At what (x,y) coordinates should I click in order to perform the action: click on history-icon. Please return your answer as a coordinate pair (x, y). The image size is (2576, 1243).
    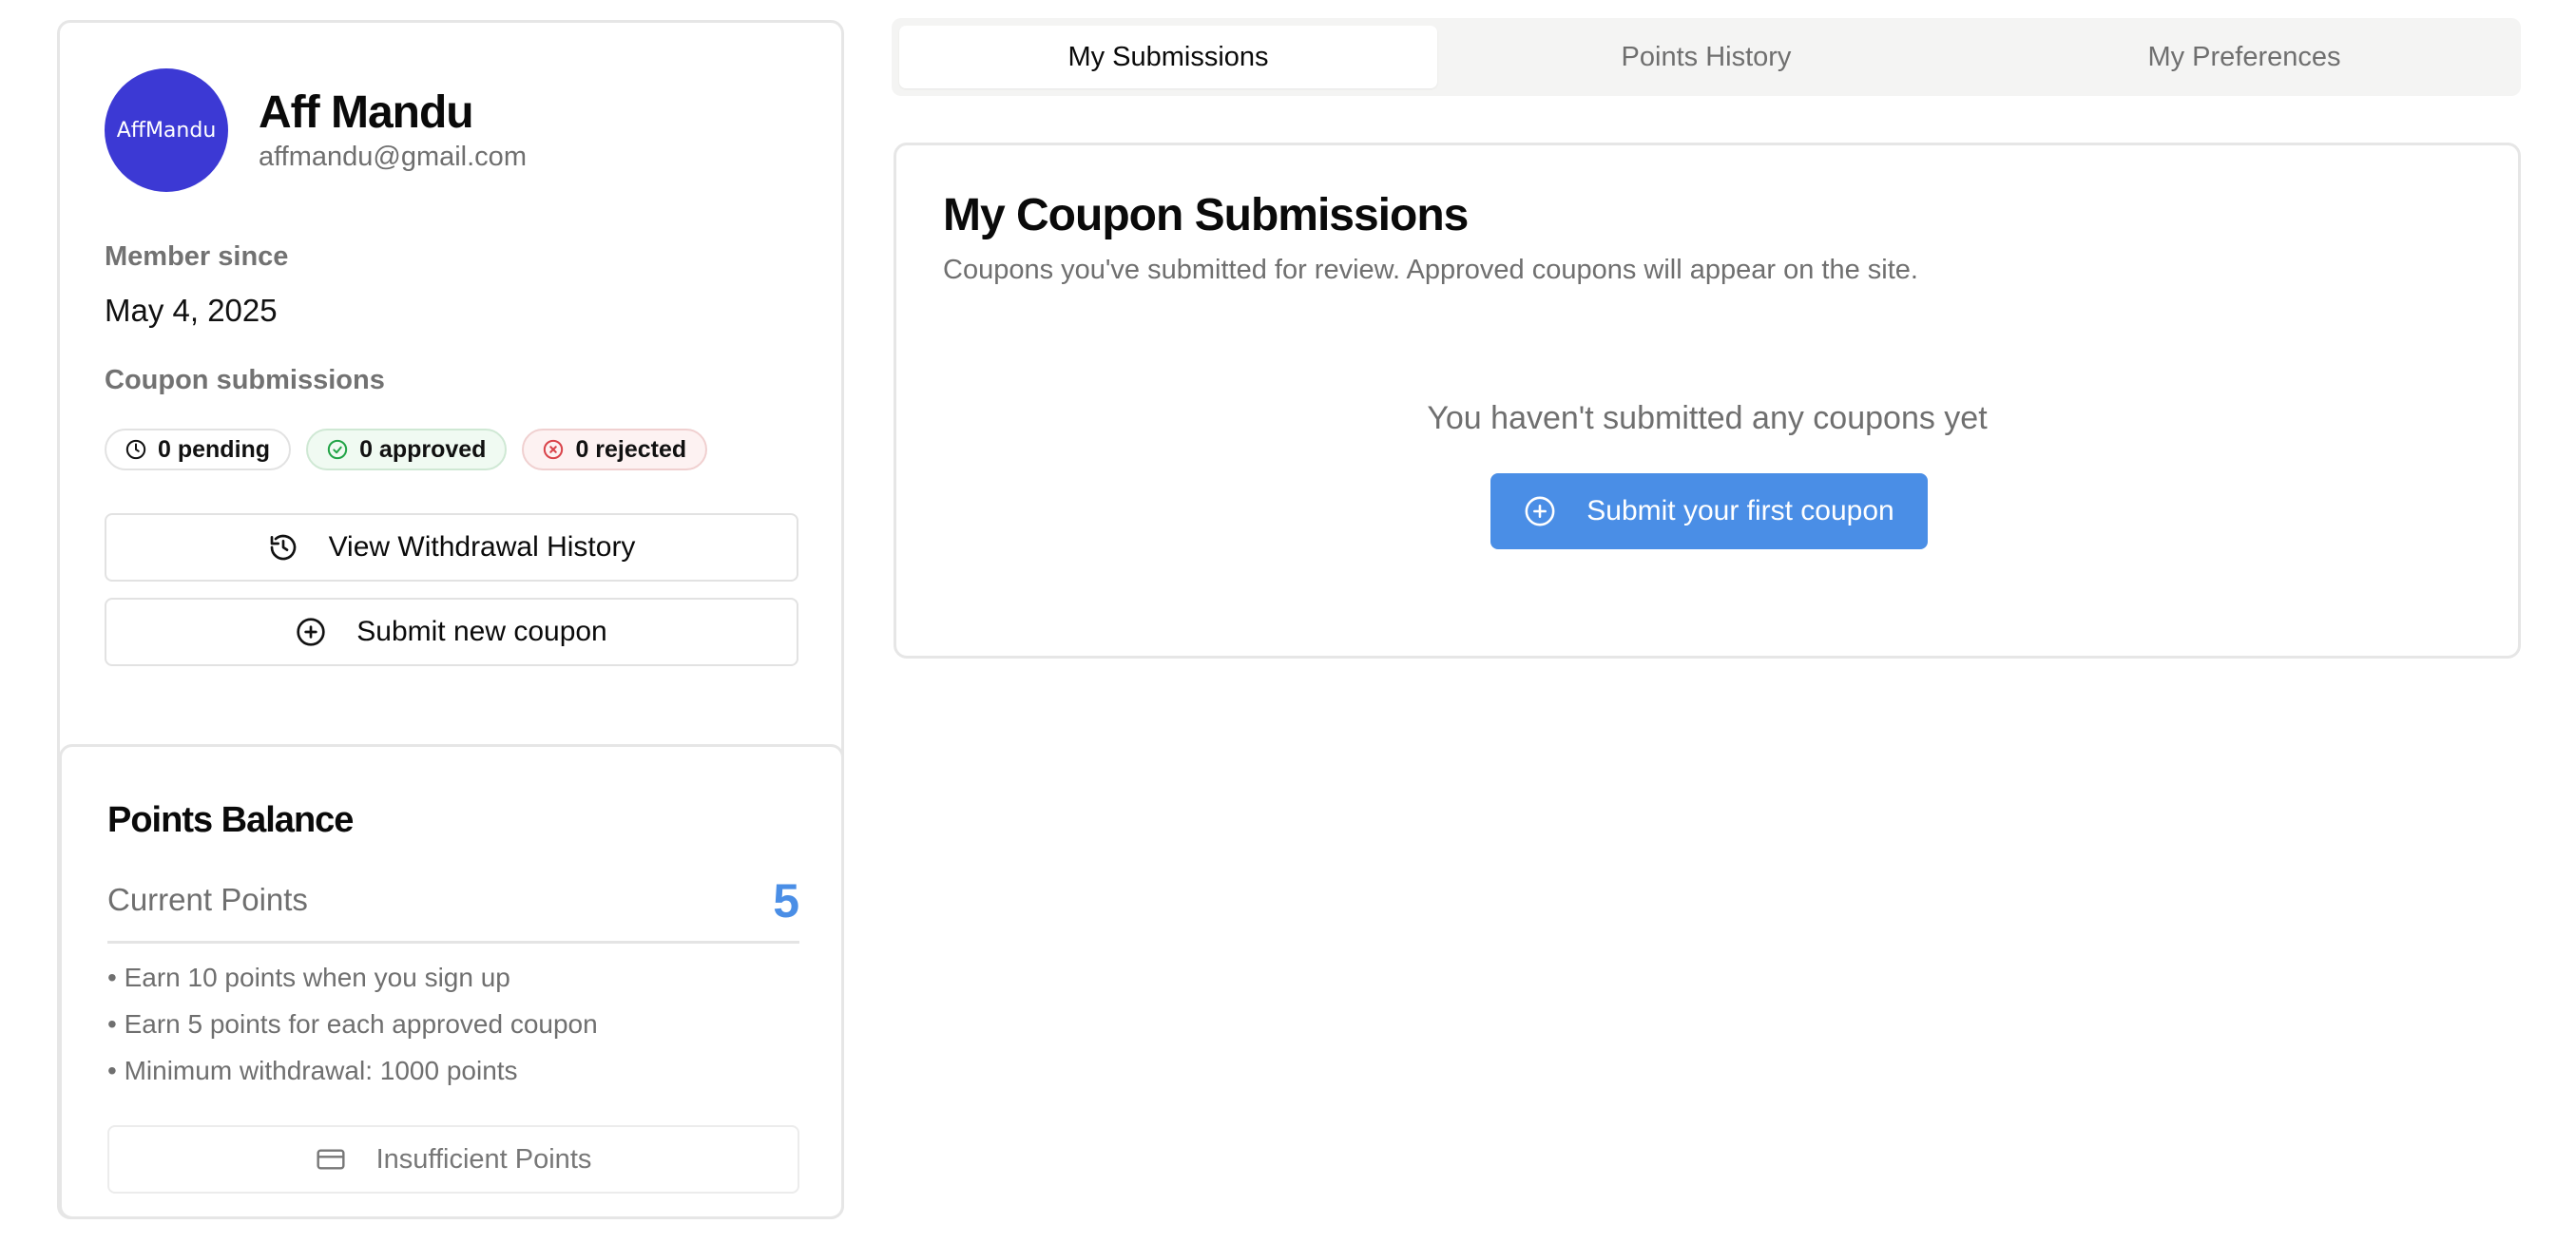
    Looking at the image, I should click on (283, 547).